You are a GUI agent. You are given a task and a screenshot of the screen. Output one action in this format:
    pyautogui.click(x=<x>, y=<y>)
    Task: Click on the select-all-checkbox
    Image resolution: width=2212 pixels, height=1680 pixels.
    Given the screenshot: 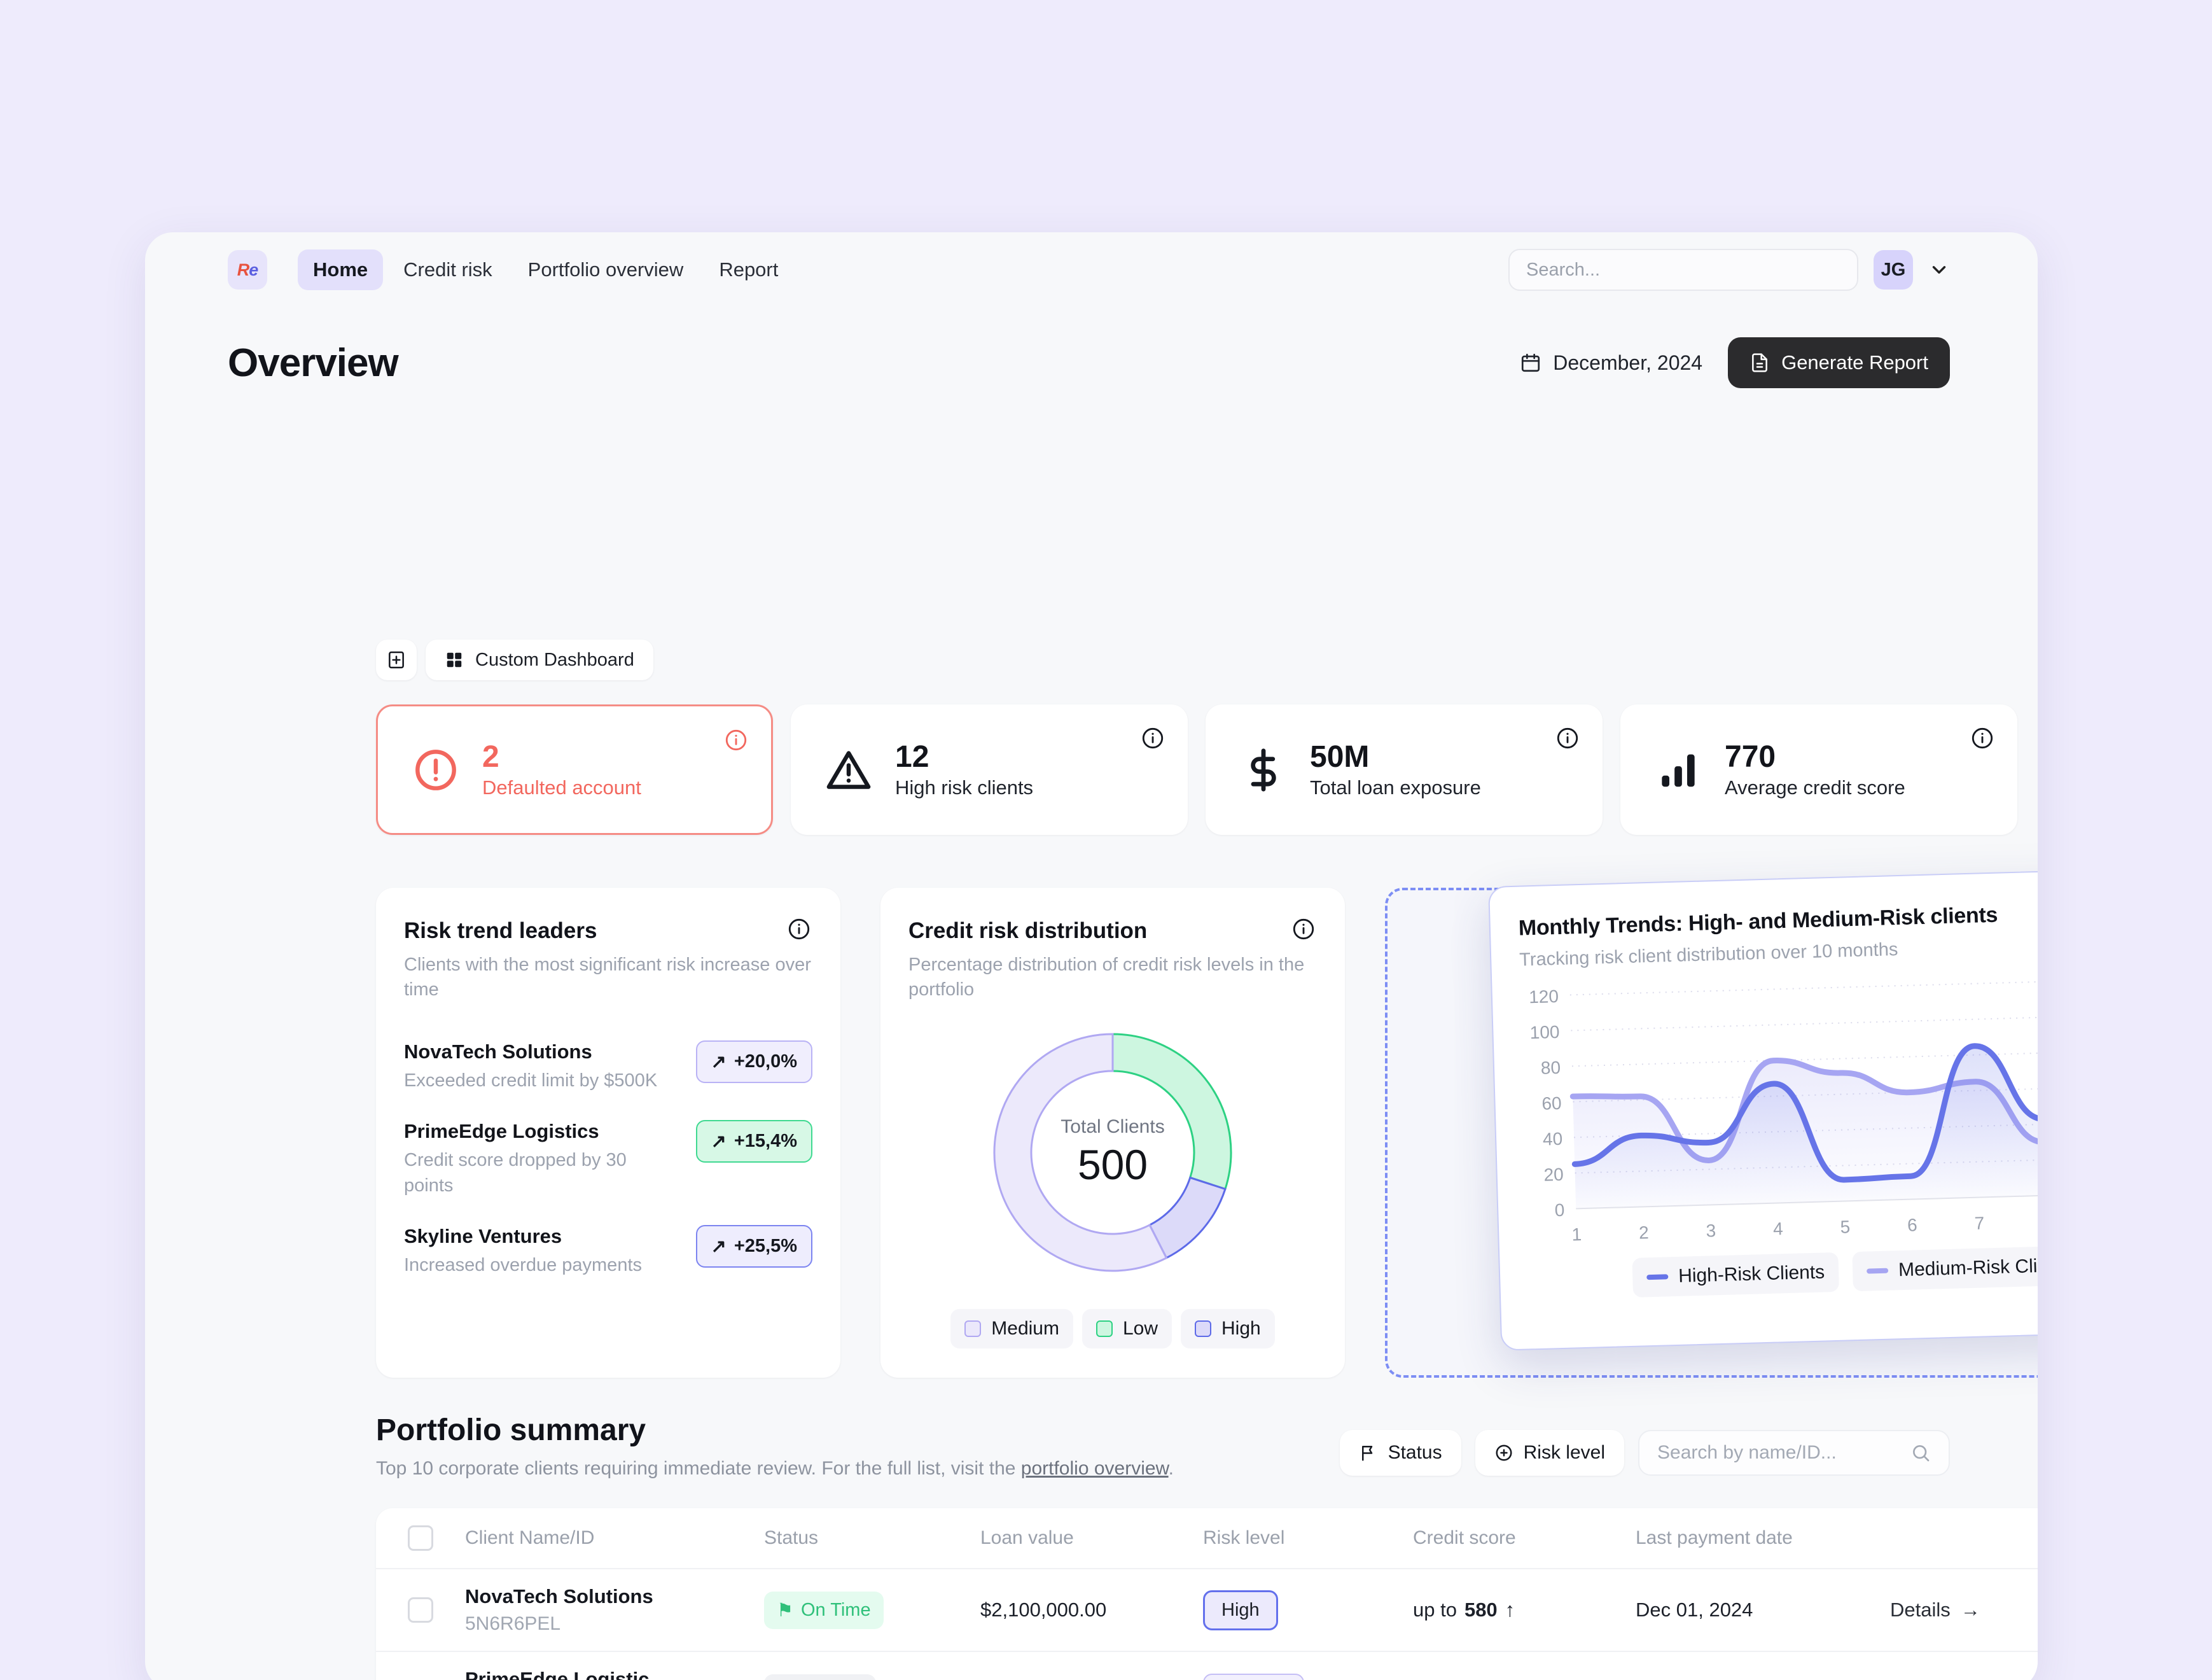 What is the action you would take?
    pyautogui.click(x=420, y=1538)
    